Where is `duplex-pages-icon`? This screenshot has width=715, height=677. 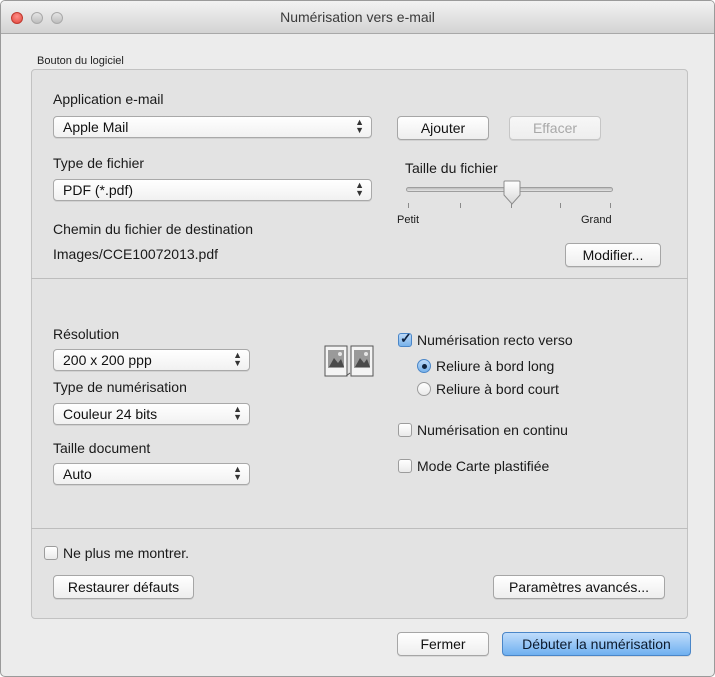
duplex-pages-icon is located at coordinates (350, 364).